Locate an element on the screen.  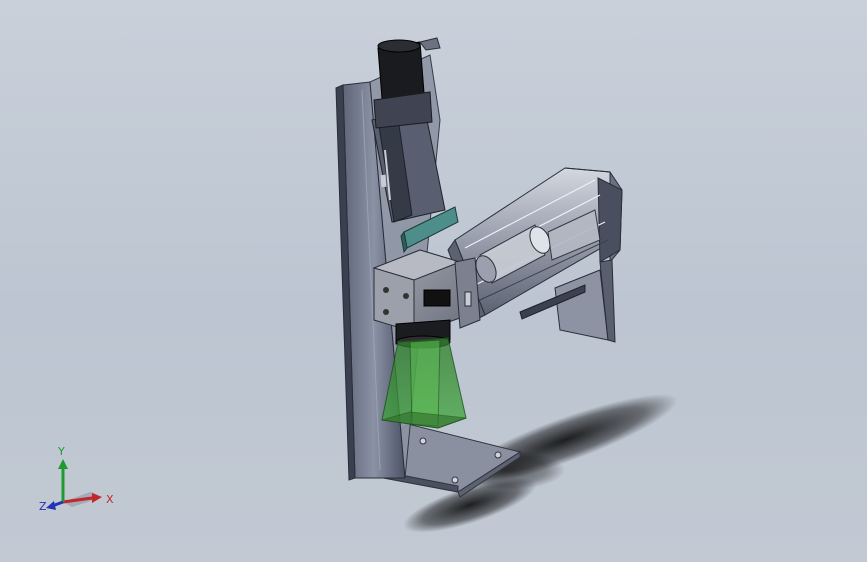
y-axis-label: Y is located at coordinates (61, 451).